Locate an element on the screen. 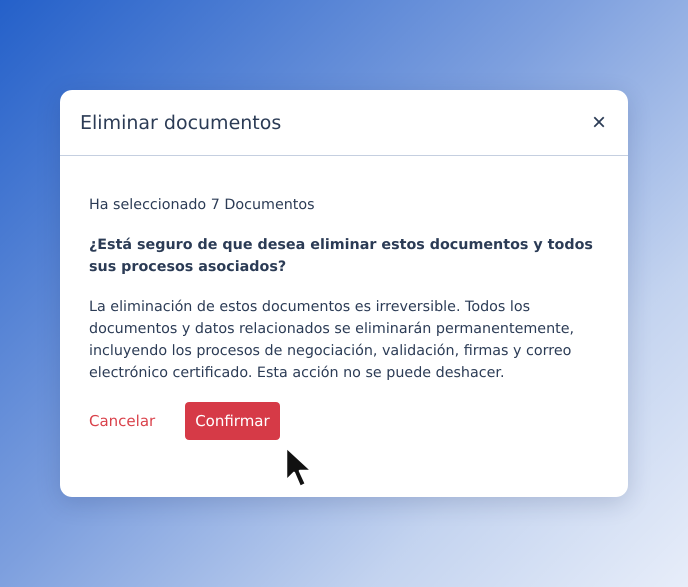 The height and width of the screenshot is (587, 688). dialog-title: Eliminar documentos is located at coordinates (181, 123).